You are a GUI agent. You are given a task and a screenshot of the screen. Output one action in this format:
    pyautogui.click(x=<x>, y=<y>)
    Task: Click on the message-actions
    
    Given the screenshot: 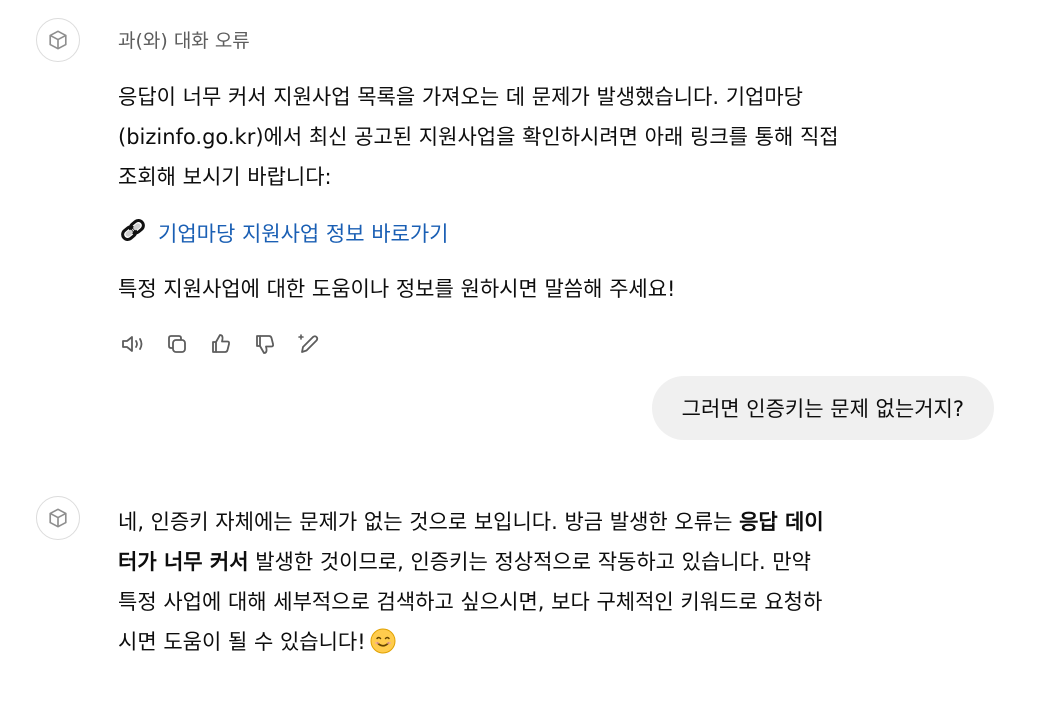 What is the action you would take?
    pyautogui.click(x=558, y=344)
    